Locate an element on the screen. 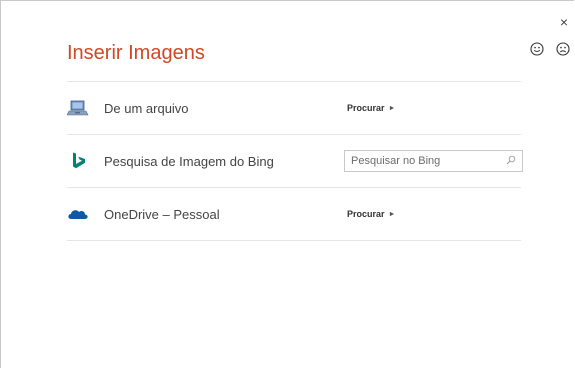 The width and height of the screenshot is (575, 369). computer-icon is located at coordinates (77, 108).